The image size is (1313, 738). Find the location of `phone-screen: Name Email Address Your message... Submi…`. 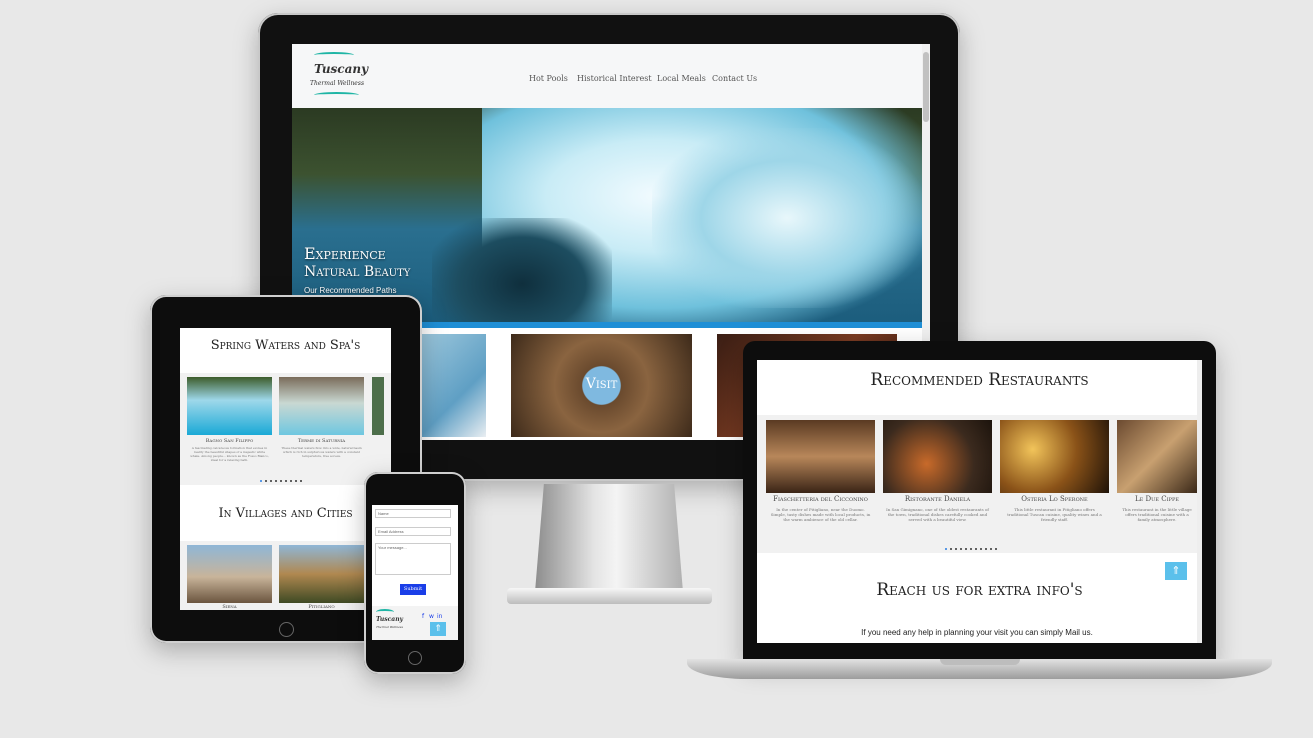

phone-screen: Name Email Address Your message... Submi… is located at coordinates (415, 572).